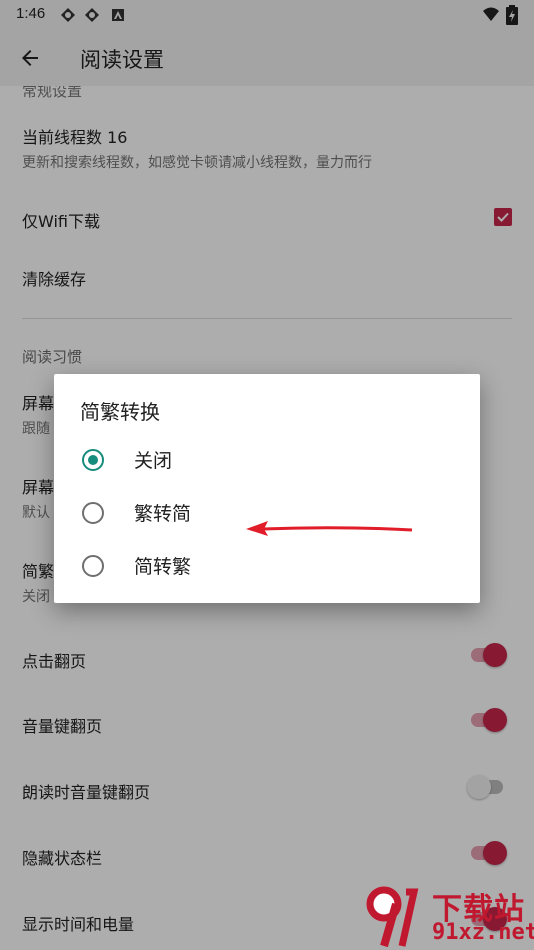 This screenshot has width=534, height=950. Describe the element at coordinates (93, 460) in the screenshot. I see `radio-selected-icon` at that location.